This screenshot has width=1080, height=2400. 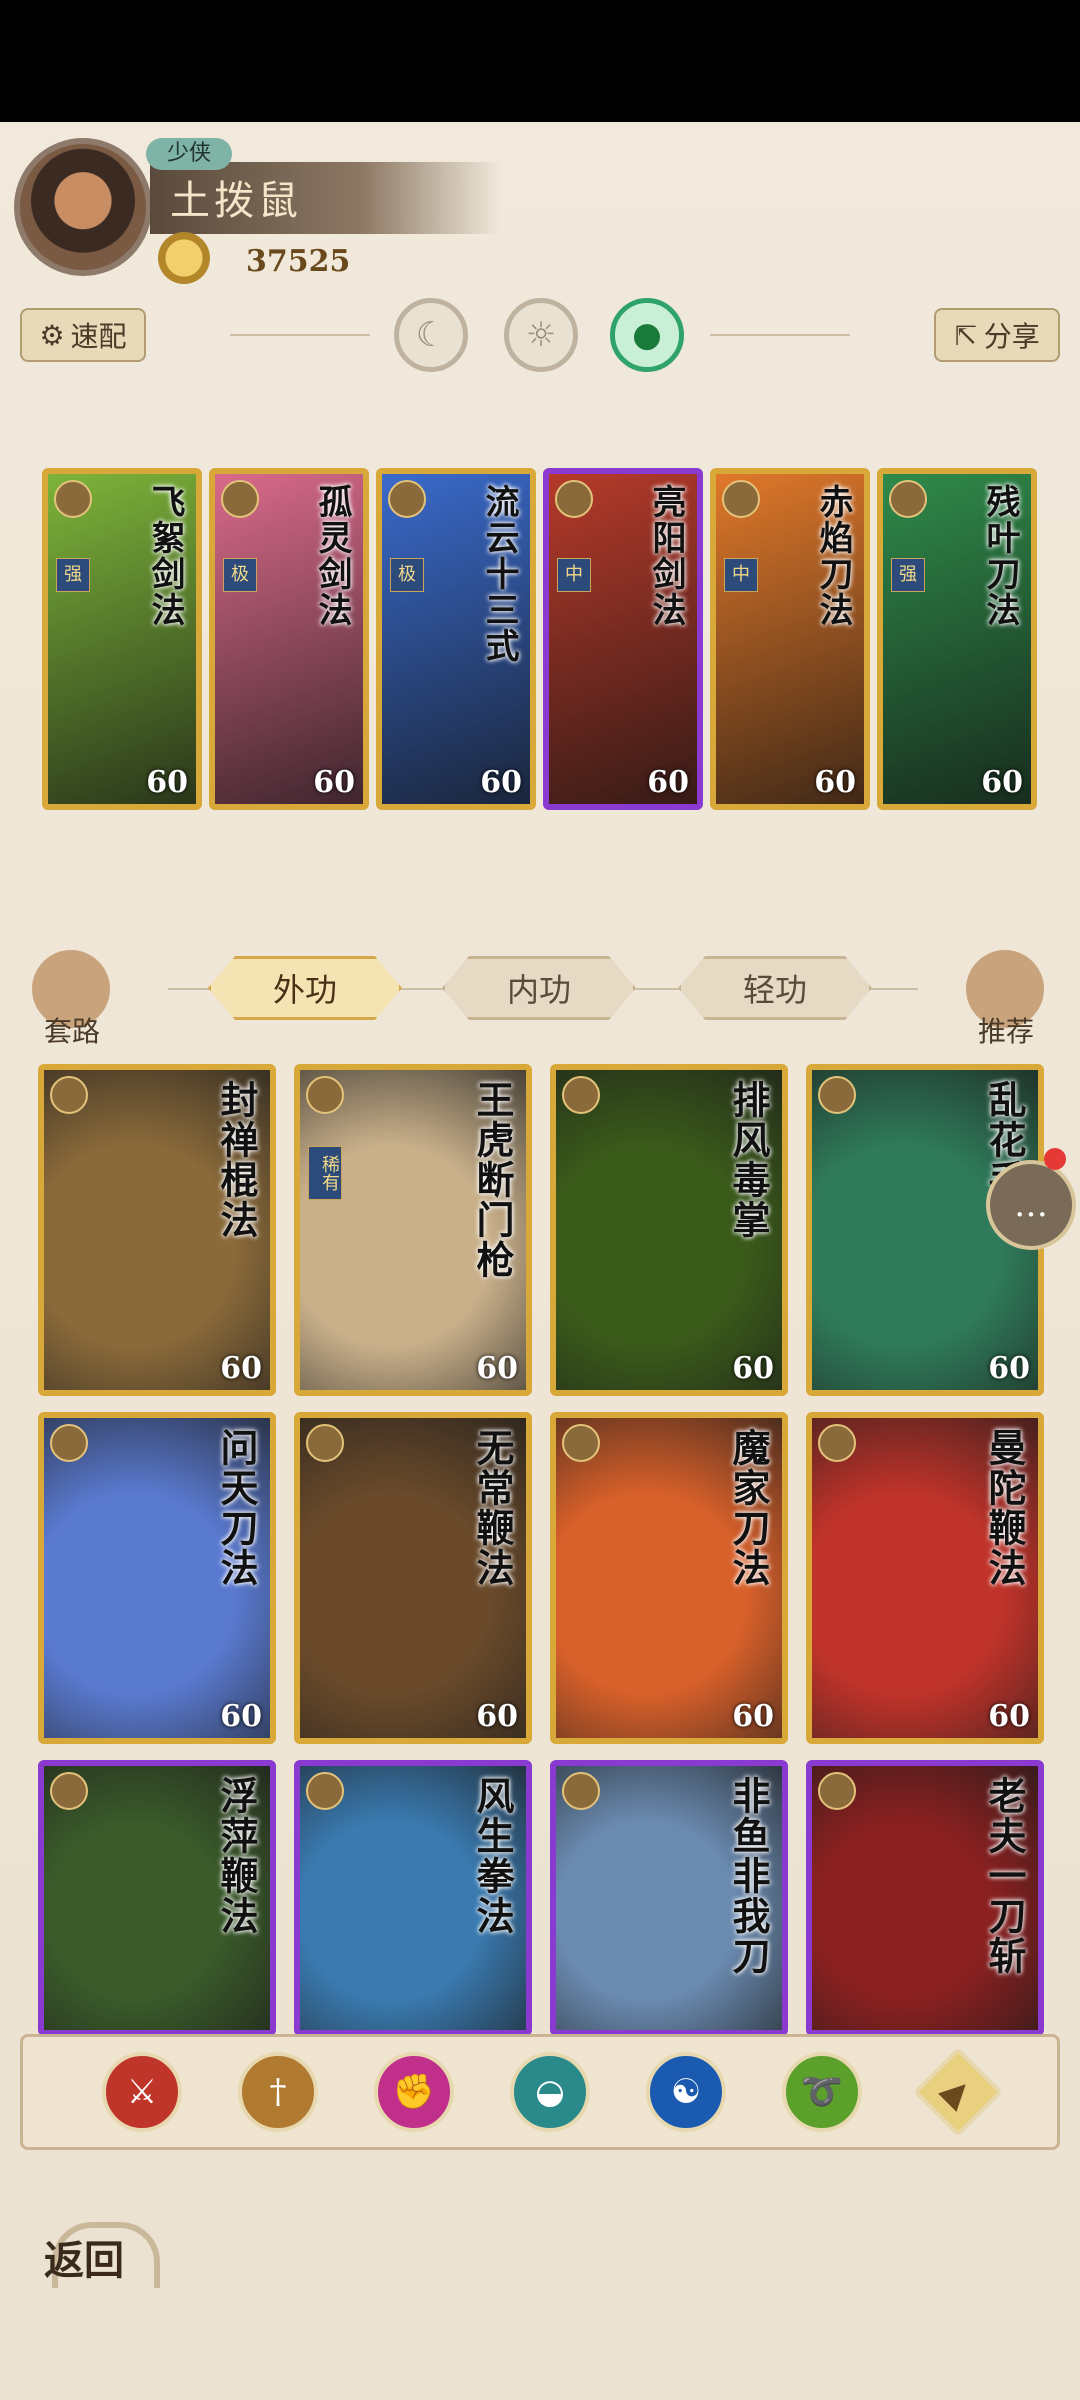 I want to click on back-button: 返回, so click(x=84, y=2257).